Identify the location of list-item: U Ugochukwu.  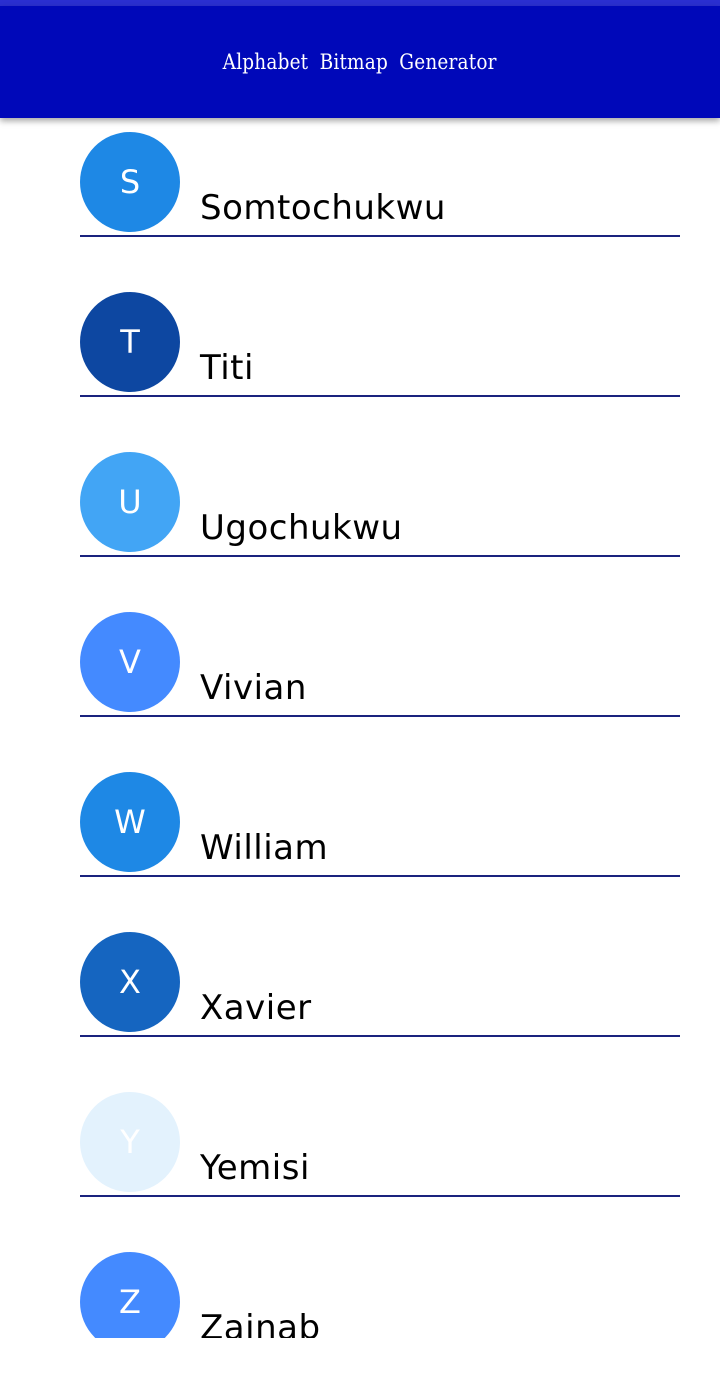
(380, 501).